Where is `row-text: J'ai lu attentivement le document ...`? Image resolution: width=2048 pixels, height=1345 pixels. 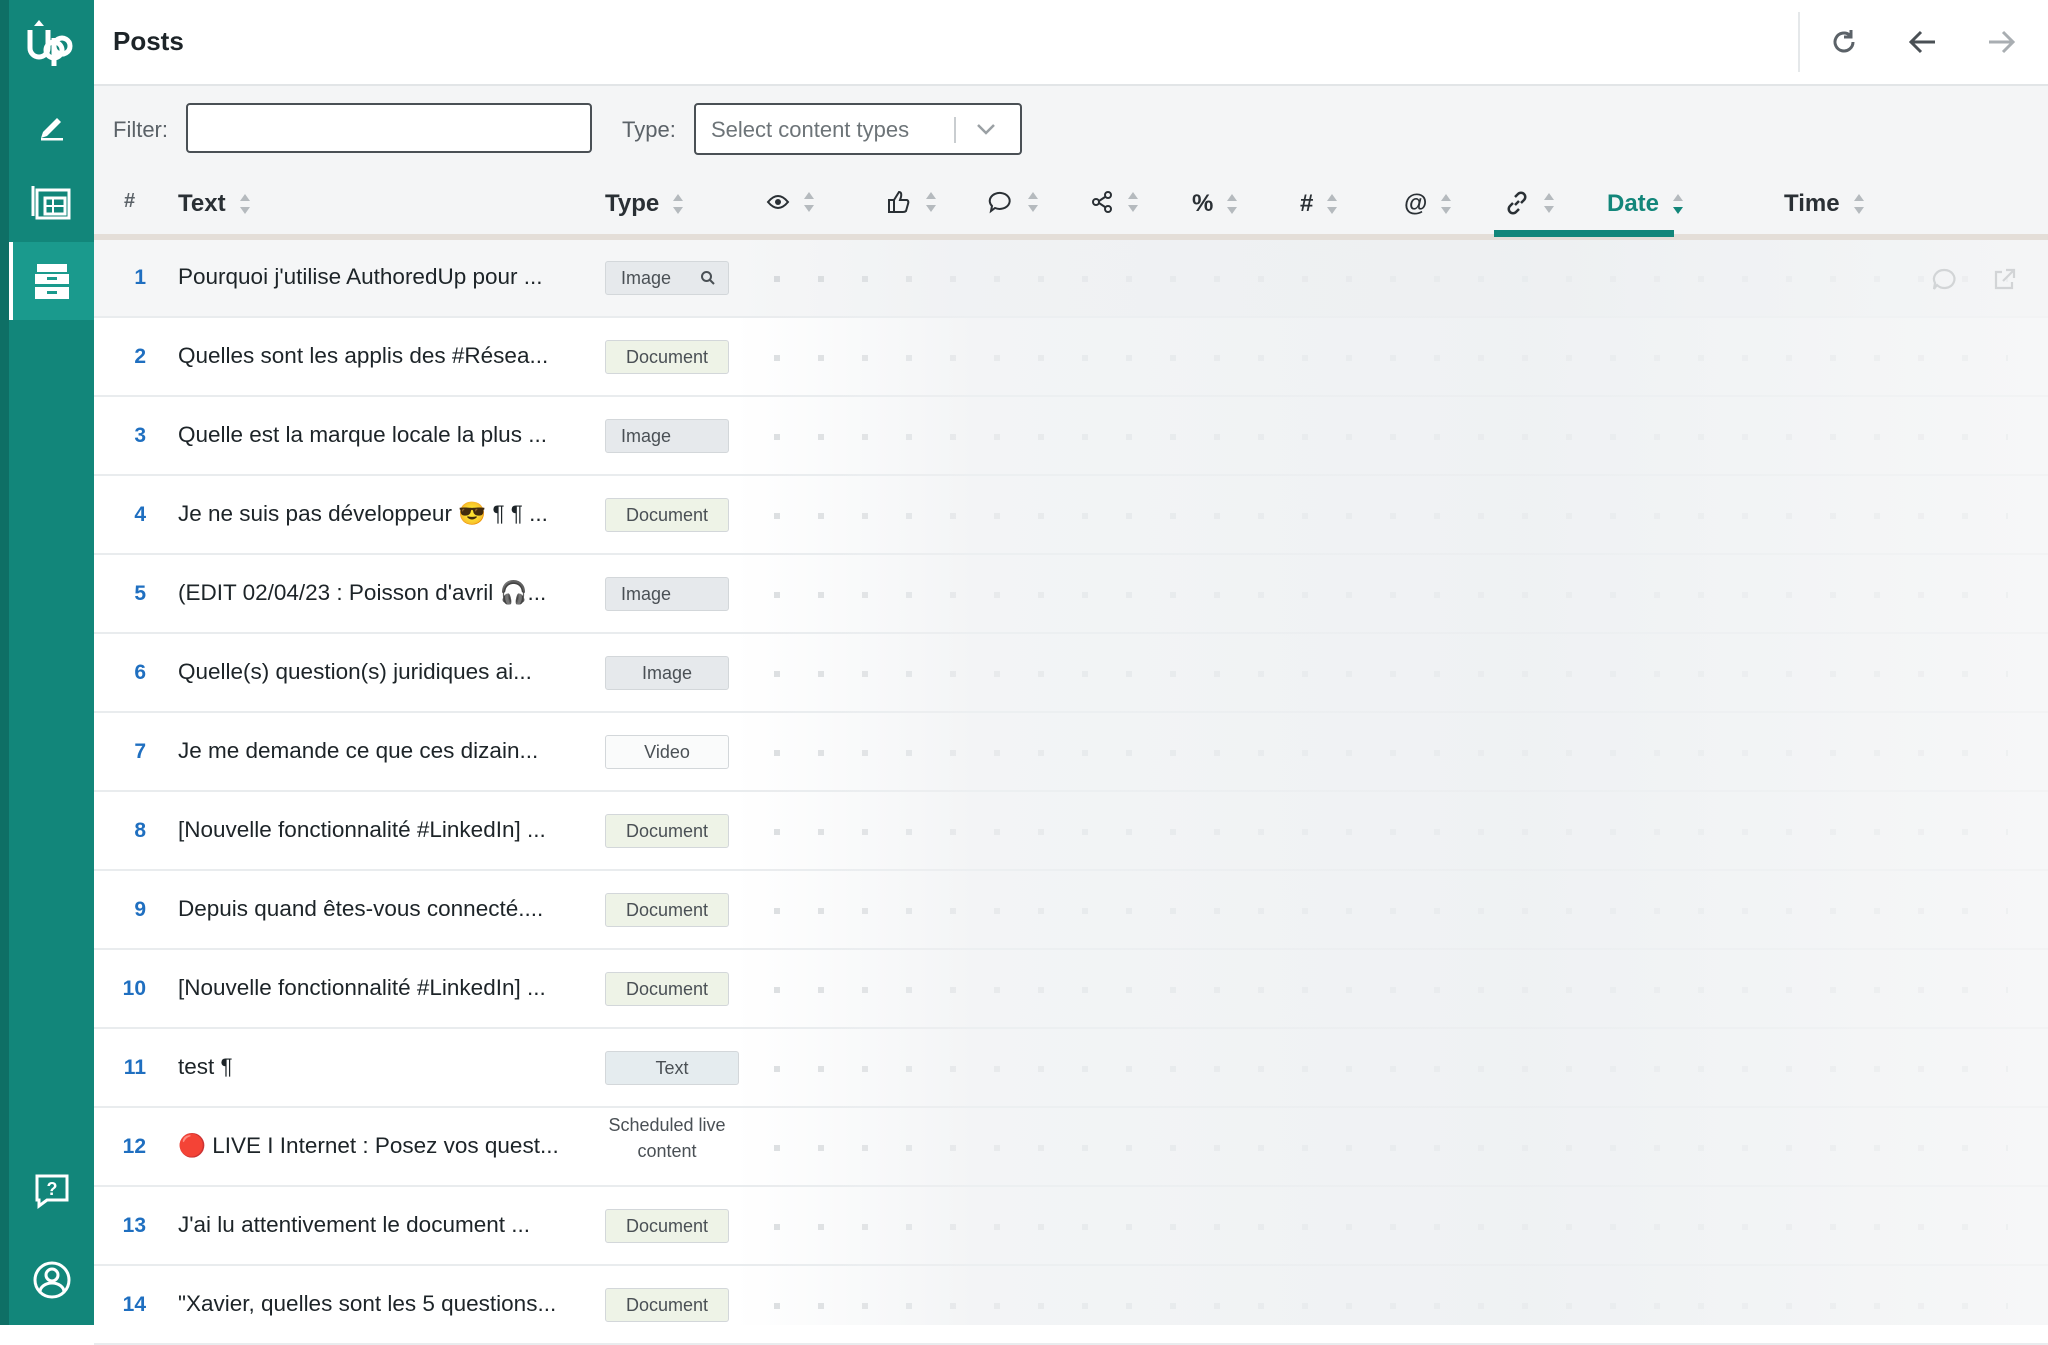 row-text: J'ai lu attentivement le document ... is located at coordinates (354, 1225).